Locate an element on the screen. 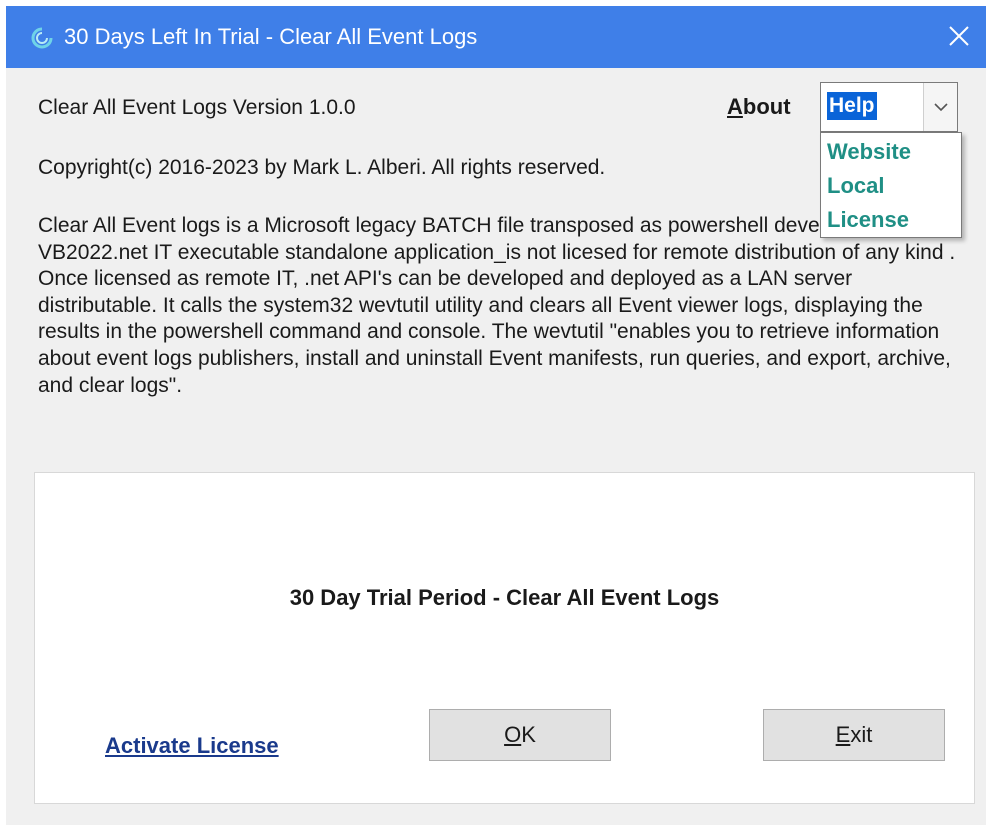  exit-button-rest: xit is located at coordinates (861, 734).